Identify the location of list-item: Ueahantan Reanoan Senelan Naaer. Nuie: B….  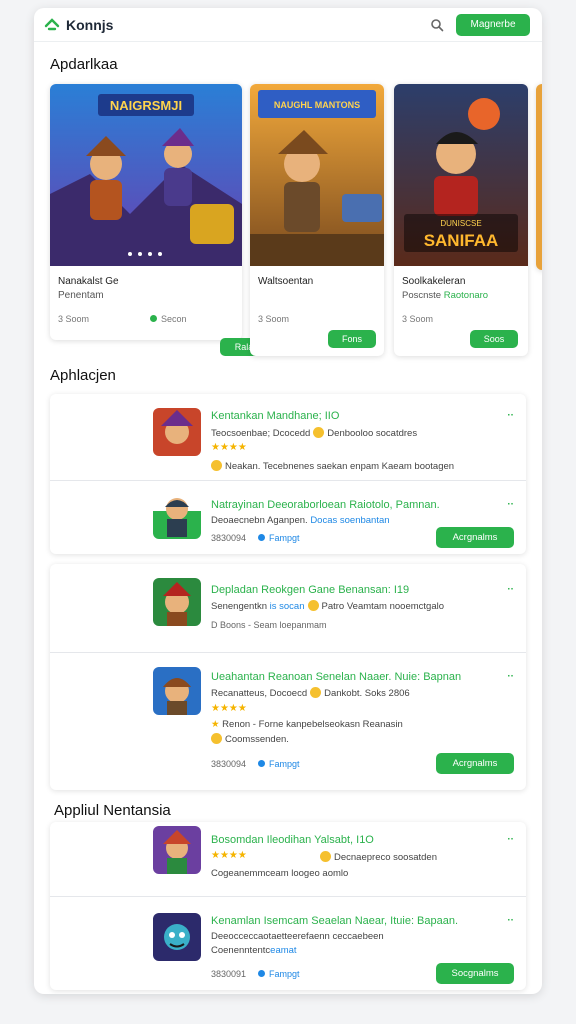
(288, 721).